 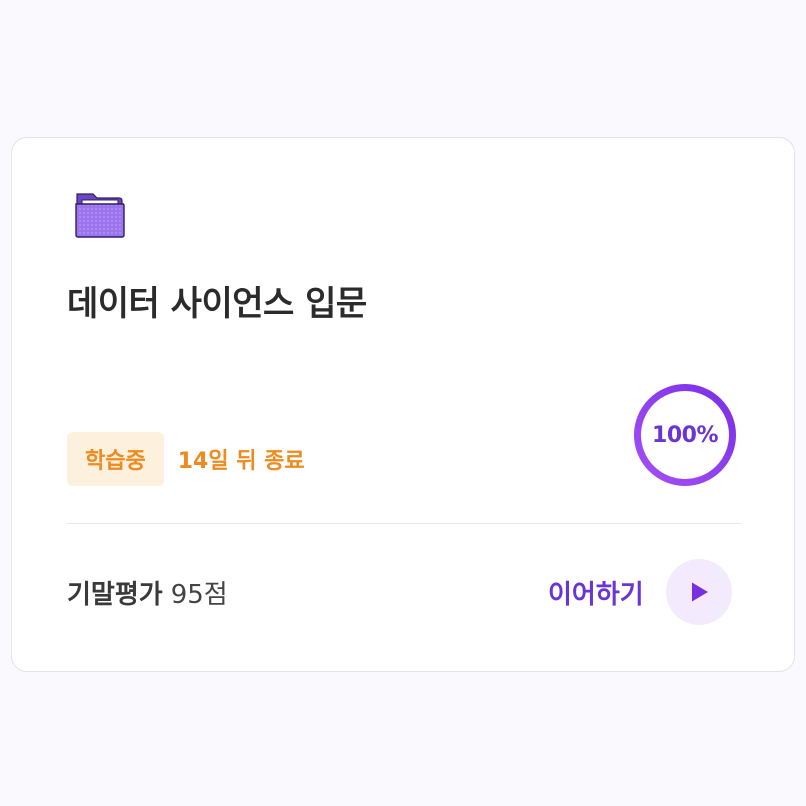 I want to click on play-icon, so click(x=699, y=592).